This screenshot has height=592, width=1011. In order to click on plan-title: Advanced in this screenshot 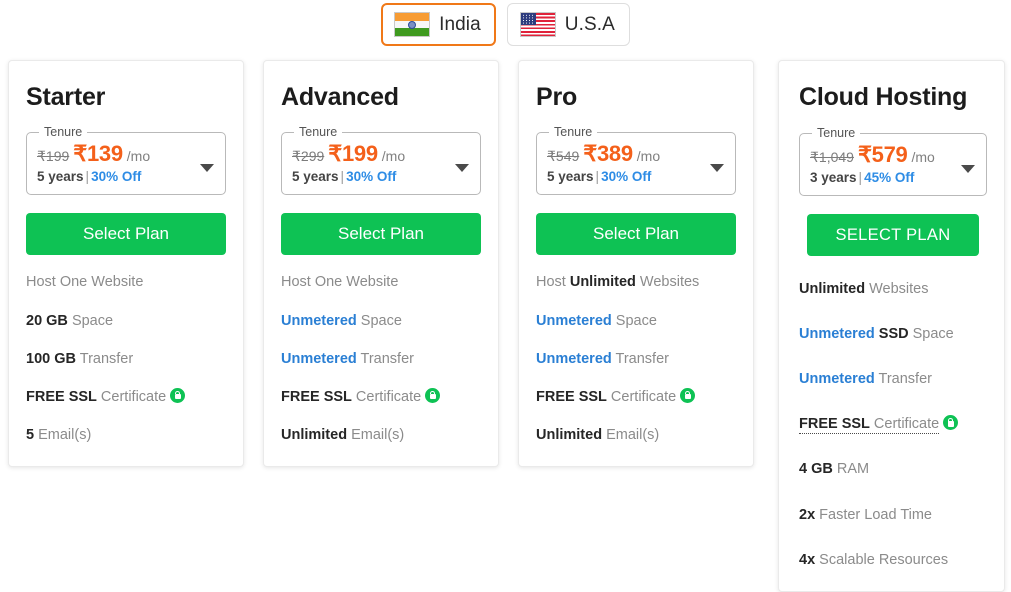, I will do `click(340, 97)`.